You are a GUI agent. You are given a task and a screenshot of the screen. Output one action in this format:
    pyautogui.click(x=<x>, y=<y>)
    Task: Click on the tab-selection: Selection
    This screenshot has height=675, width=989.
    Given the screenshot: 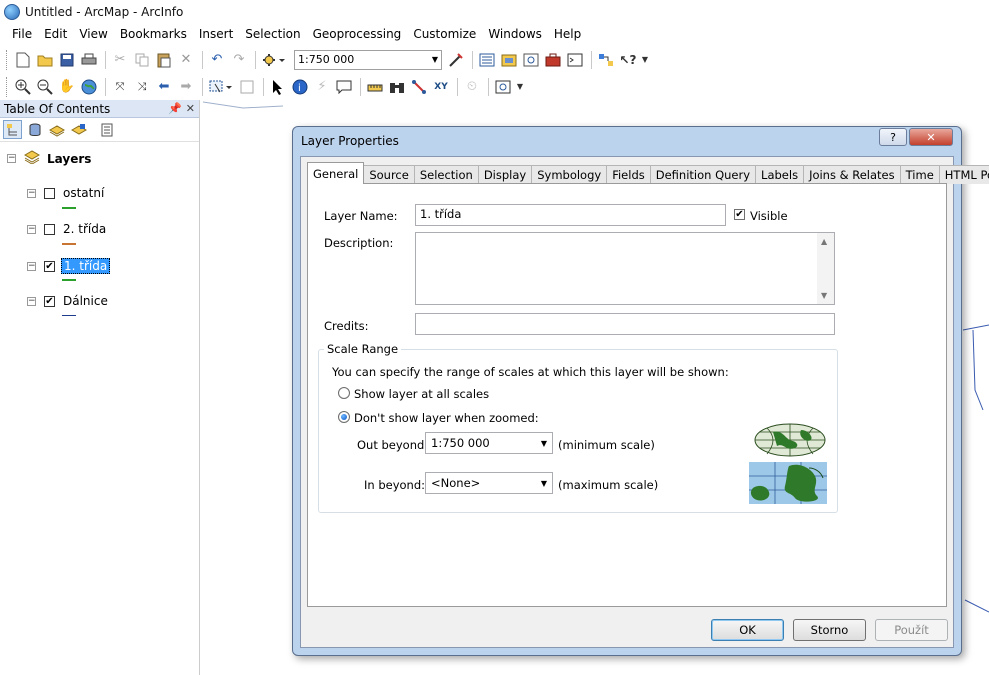 What is the action you would take?
    pyautogui.click(x=446, y=174)
    